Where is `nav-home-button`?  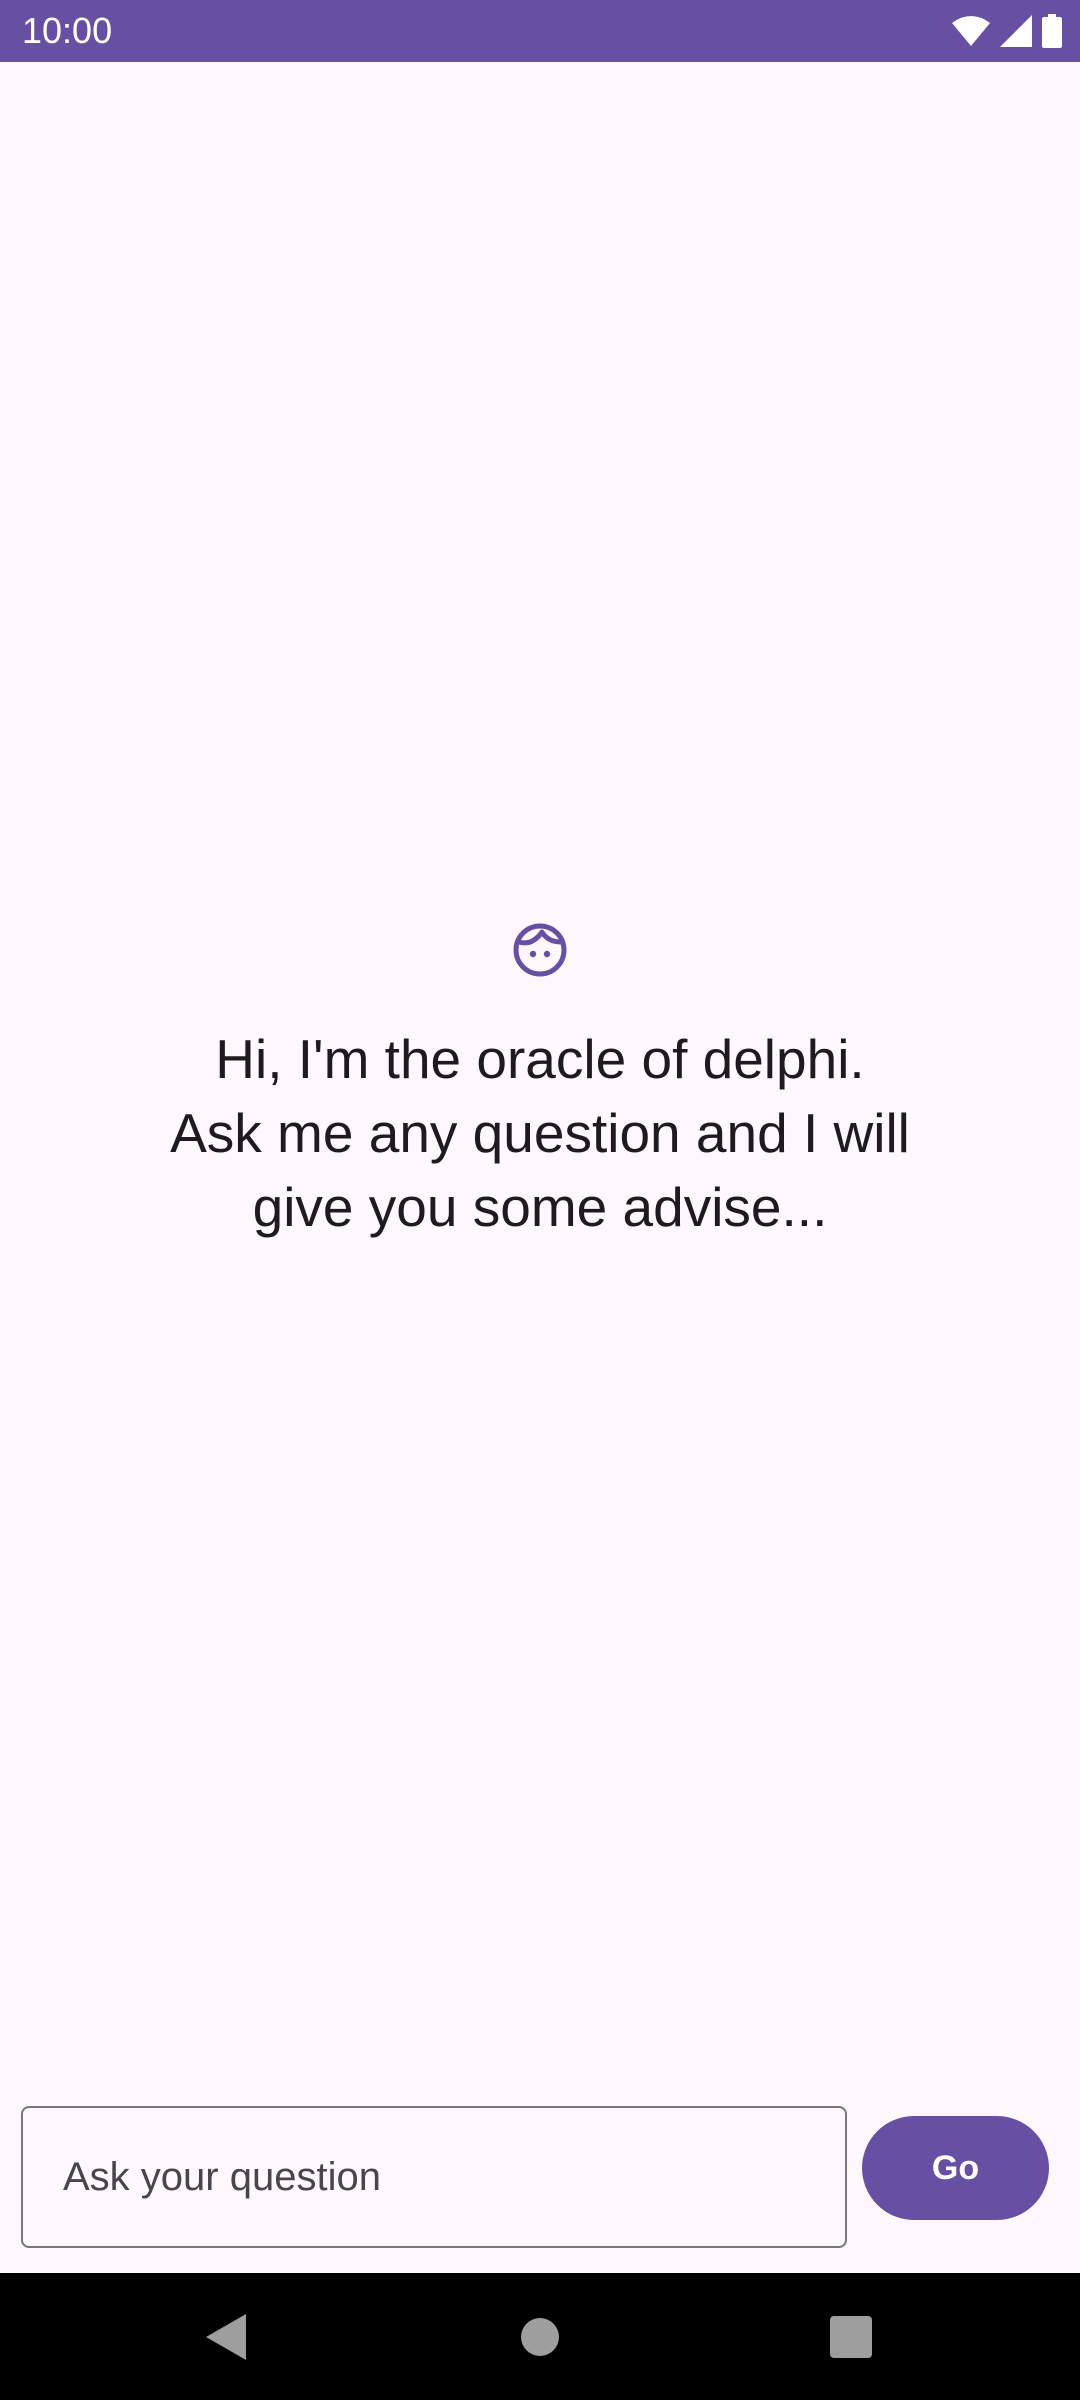
nav-home-button is located at coordinates (540, 2336).